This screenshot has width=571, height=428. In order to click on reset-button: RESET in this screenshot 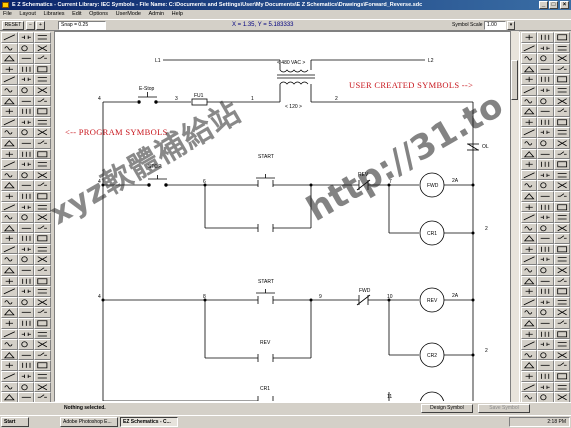, I will do `click(13, 25)`.